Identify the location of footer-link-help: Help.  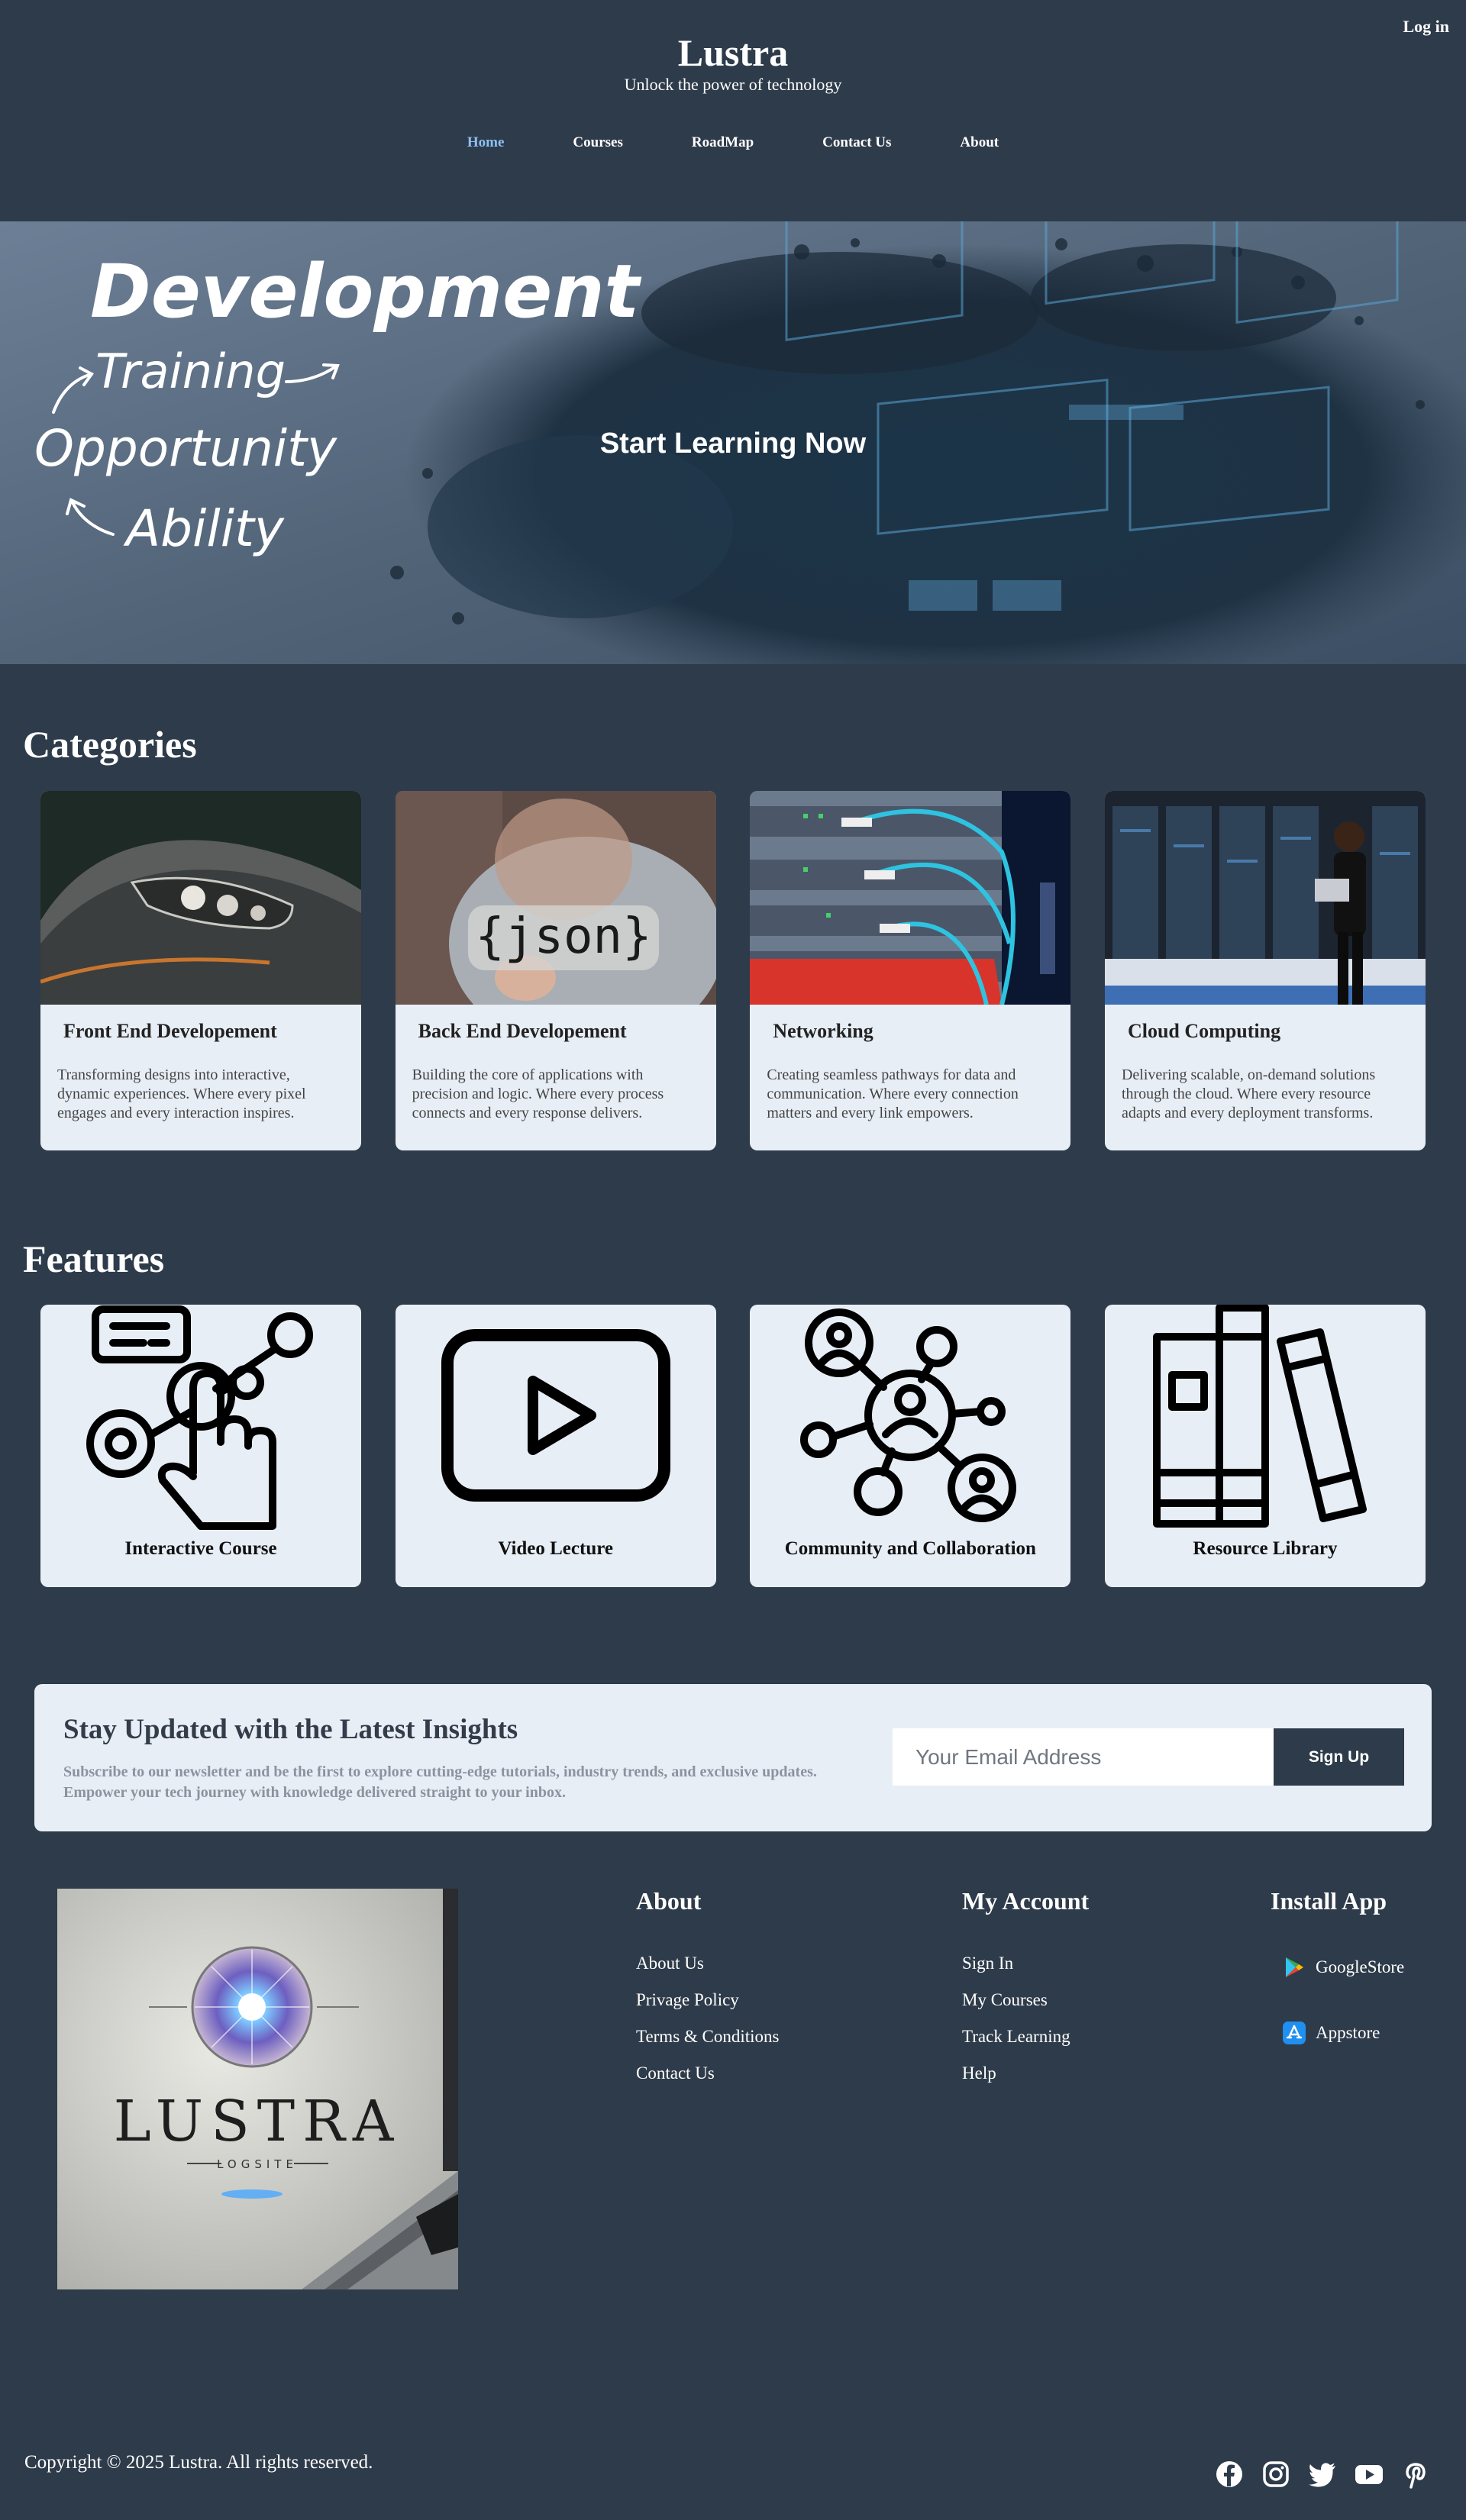
(1025, 2073).